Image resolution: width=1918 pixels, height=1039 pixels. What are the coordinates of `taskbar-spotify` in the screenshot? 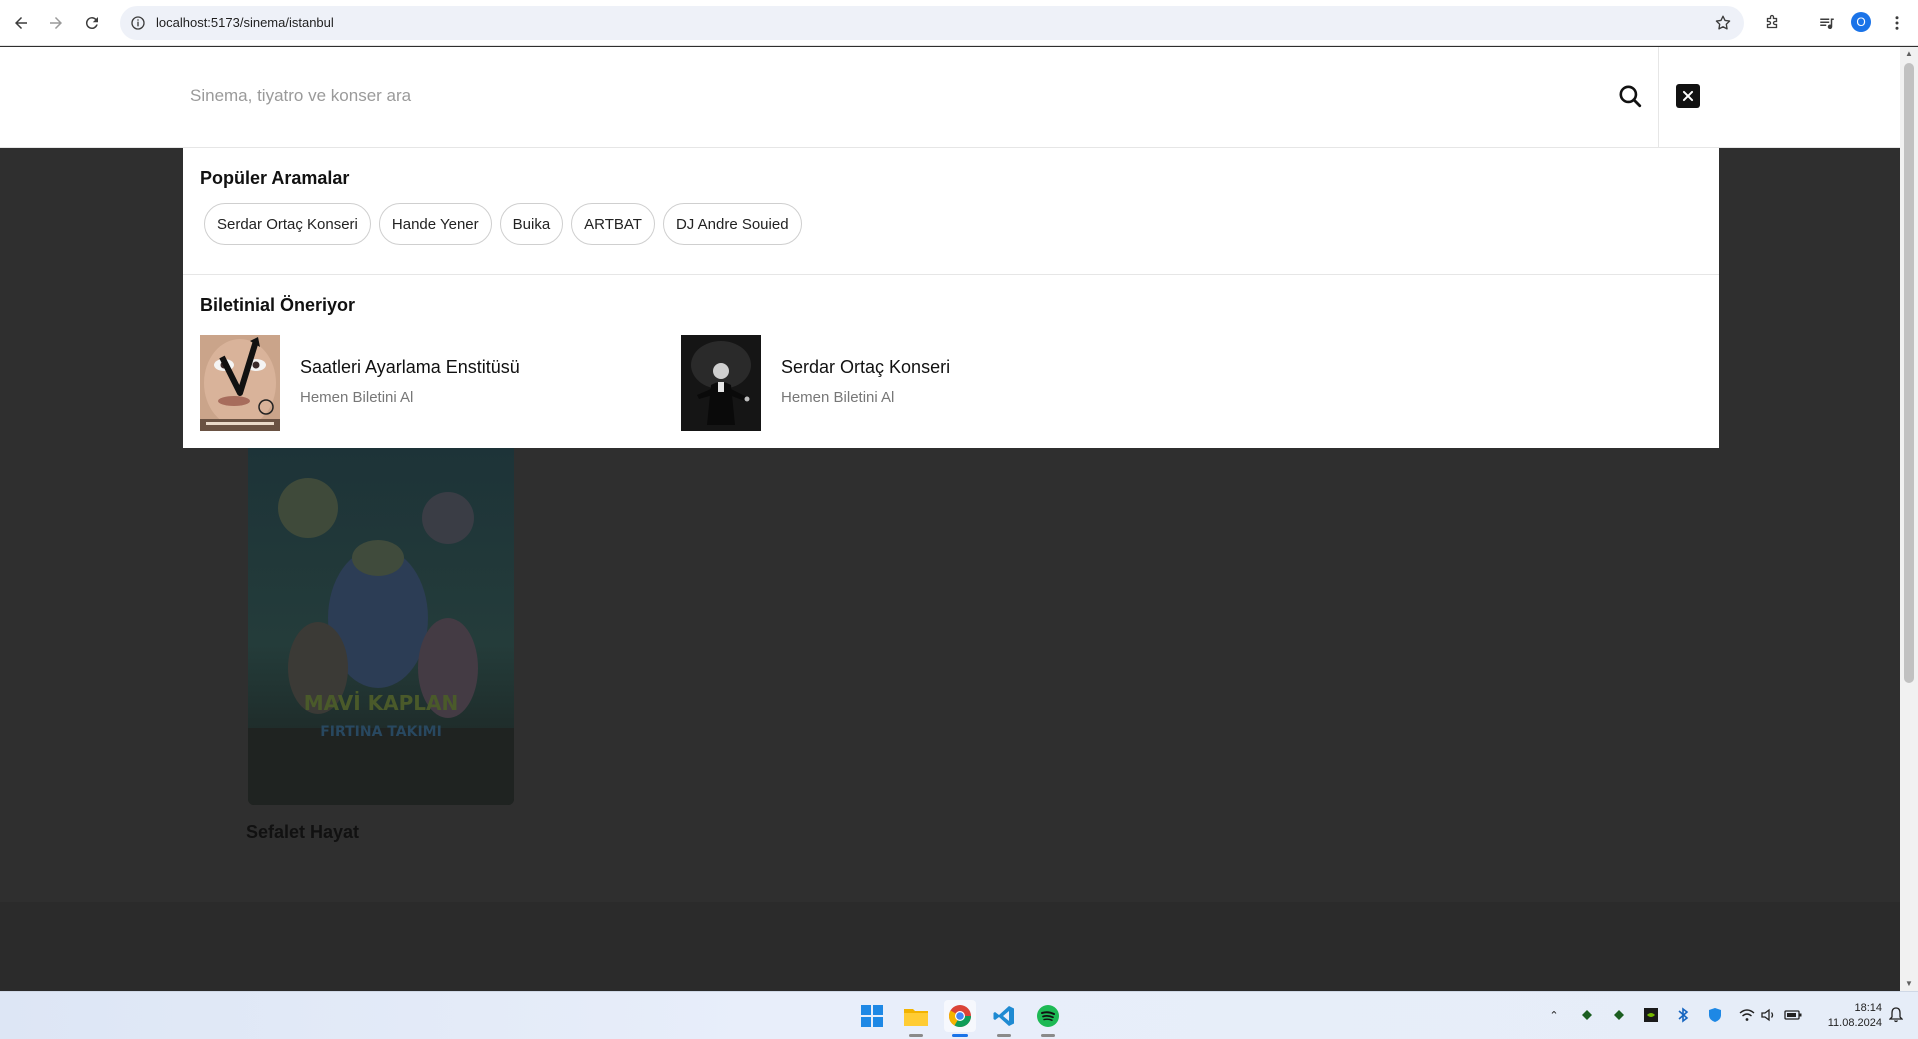 It's located at (1048, 1018).